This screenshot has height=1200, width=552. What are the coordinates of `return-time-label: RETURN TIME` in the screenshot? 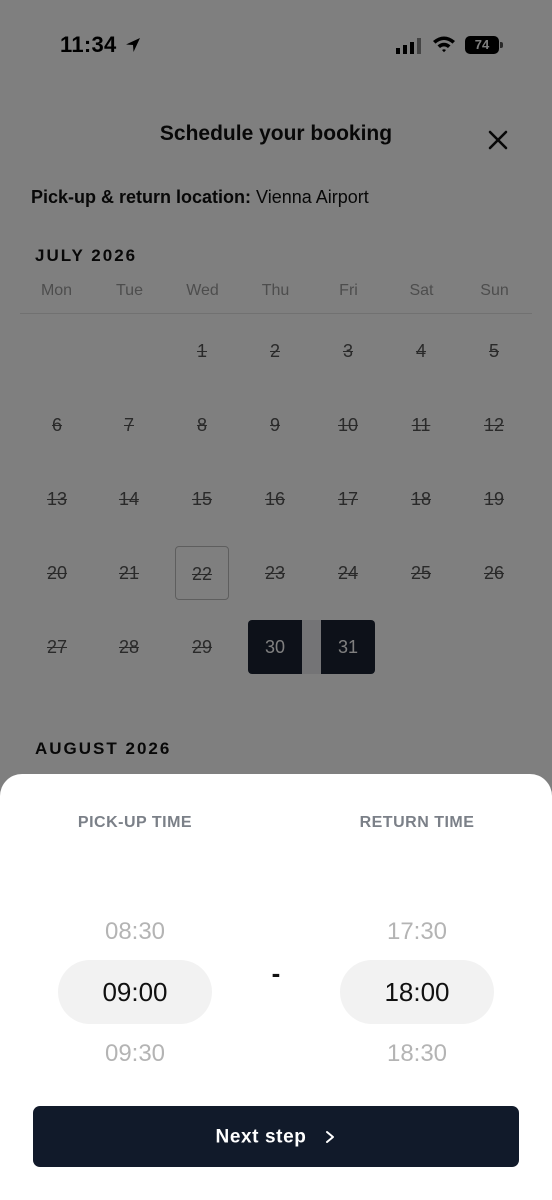 It's located at (417, 822).